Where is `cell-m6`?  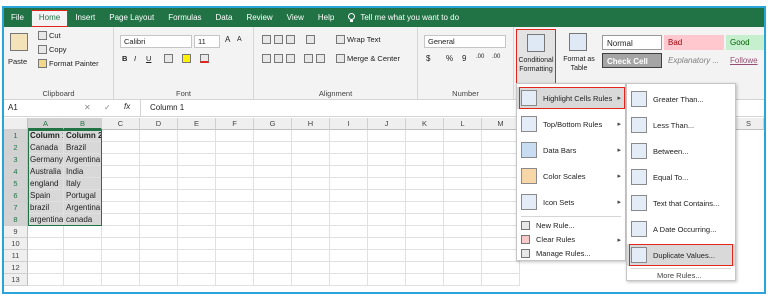
cell-m6 is located at coordinates (501, 196).